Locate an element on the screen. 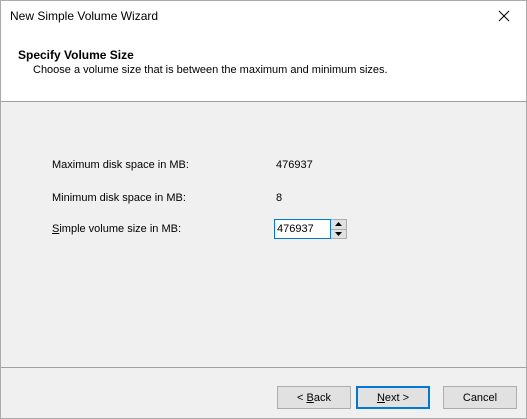  back-button-mnemonic: B is located at coordinates (310, 397).